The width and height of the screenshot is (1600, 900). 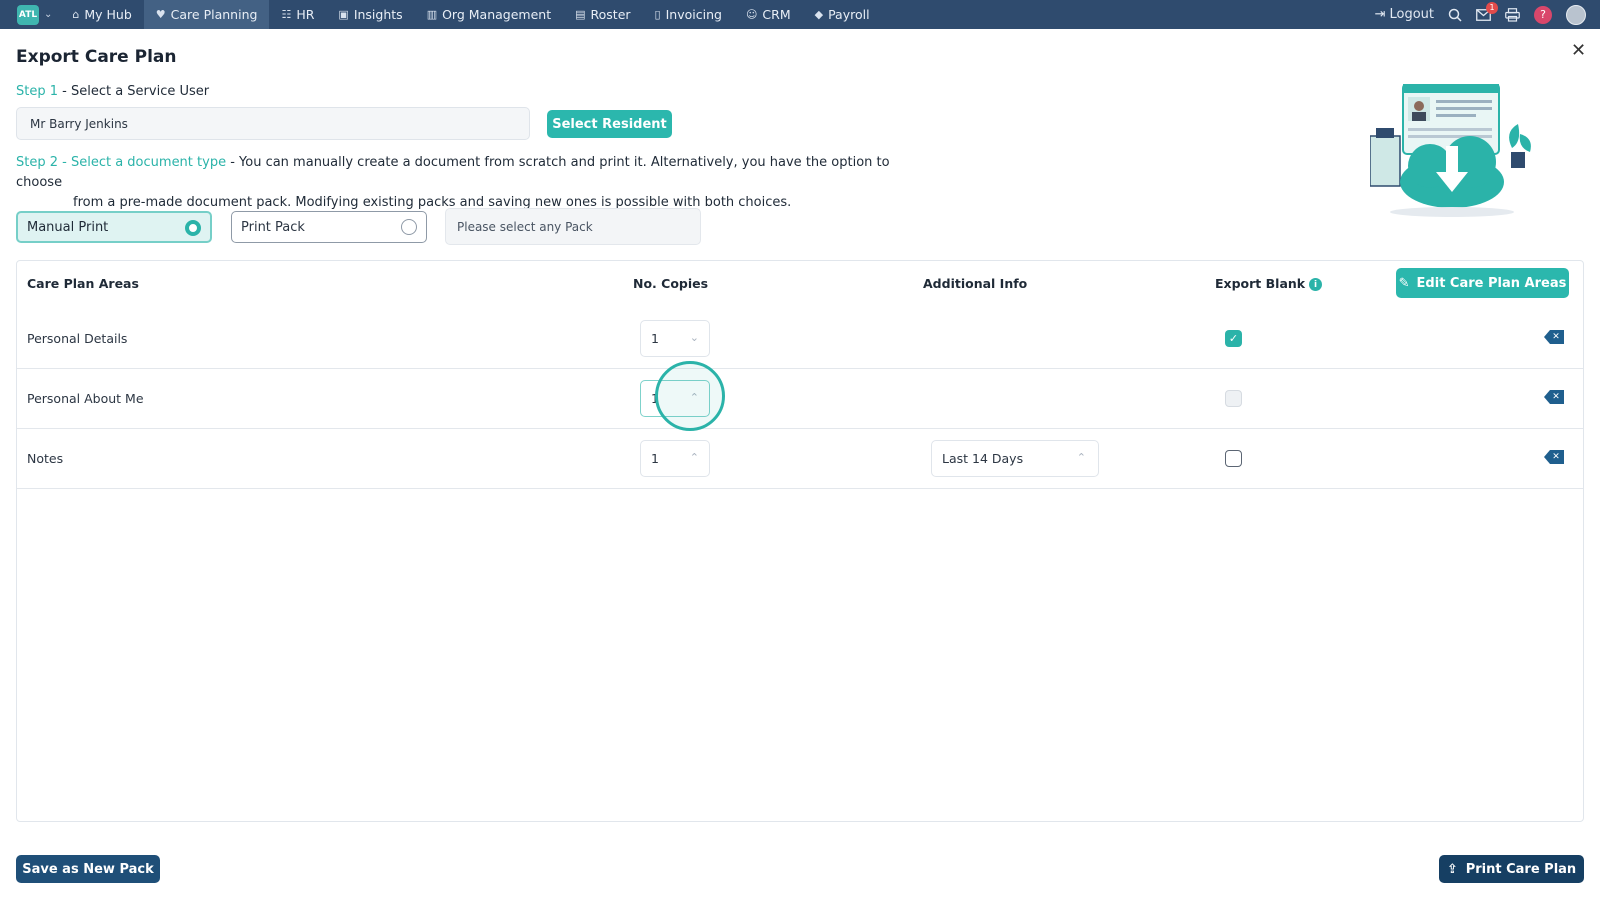 I want to click on radio-unselected-icon, so click(x=409, y=227).